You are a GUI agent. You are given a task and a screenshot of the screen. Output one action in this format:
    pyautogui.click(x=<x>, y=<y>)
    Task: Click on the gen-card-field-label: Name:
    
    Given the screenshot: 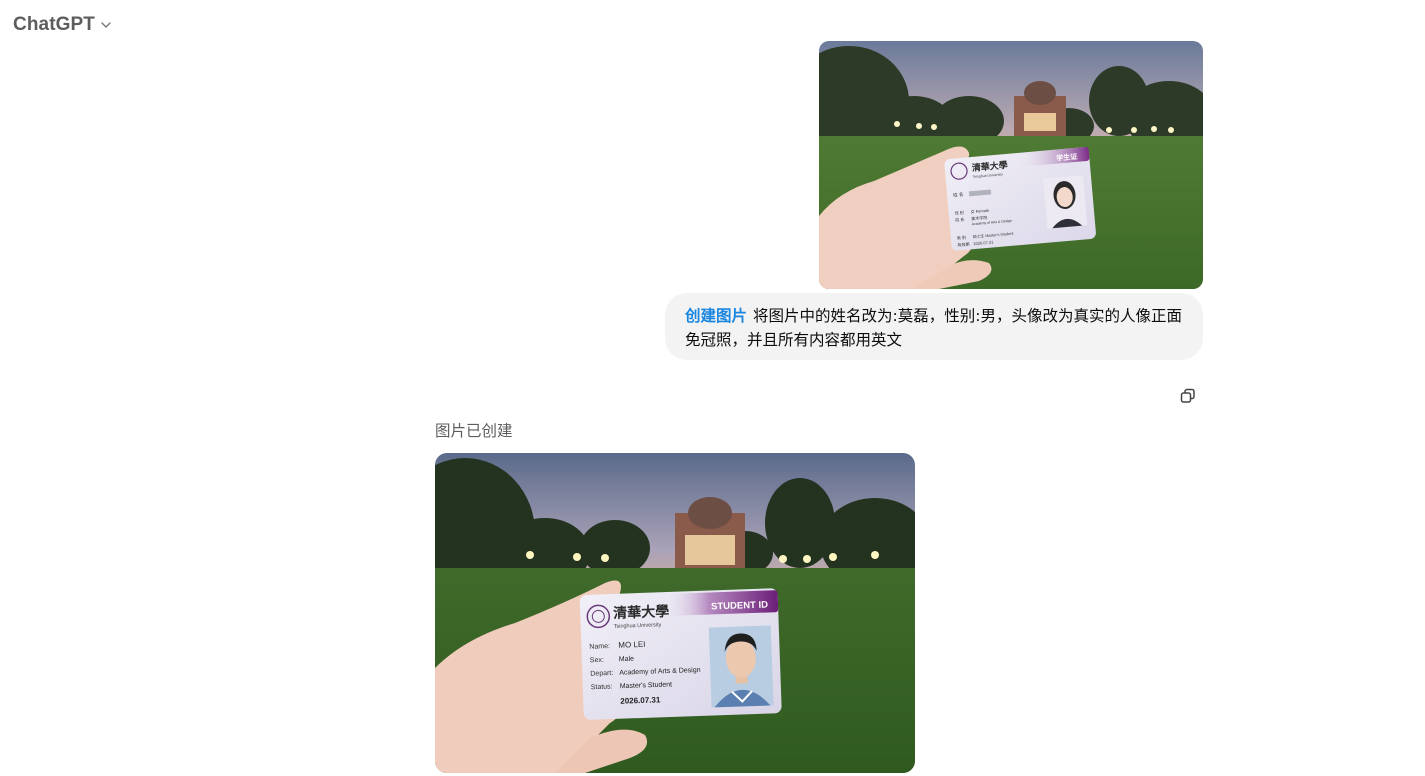 What is the action you would take?
    pyautogui.click(x=599, y=647)
    